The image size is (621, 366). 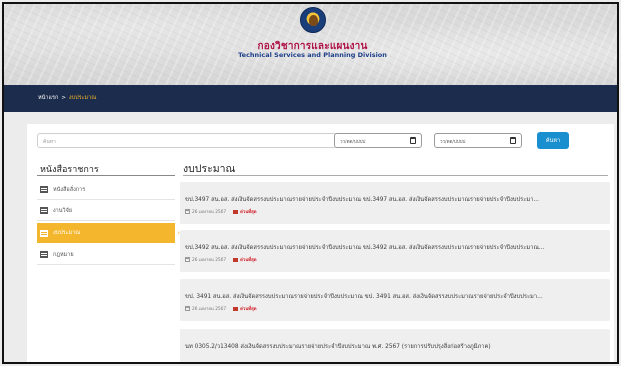 What do you see at coordinates (108, 233) in the screenshot?
I see `sidebar-item-budget: งบประมาณ ›` at bounding box center [108, 233].